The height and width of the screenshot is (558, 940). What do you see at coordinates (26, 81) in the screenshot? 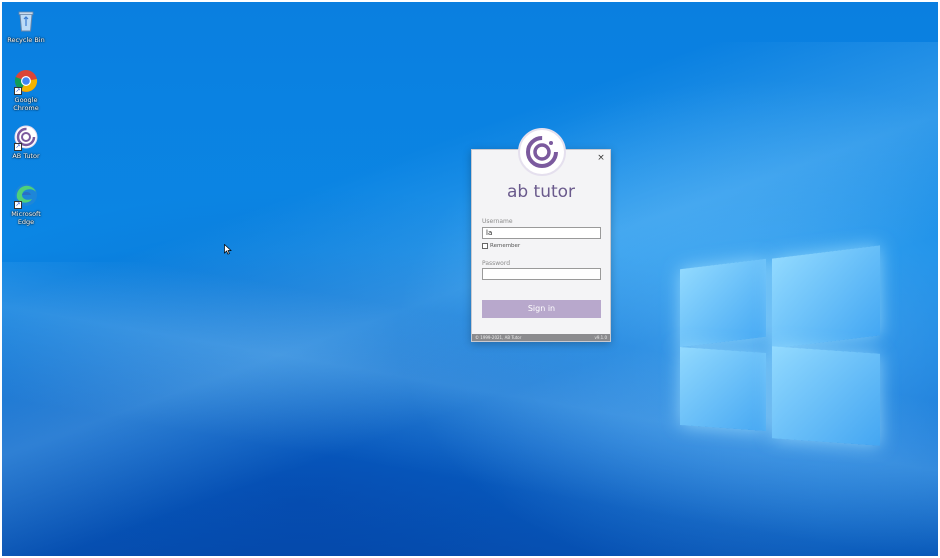
I see `chrome-icon: ↗` at bounding box center [26, 81].